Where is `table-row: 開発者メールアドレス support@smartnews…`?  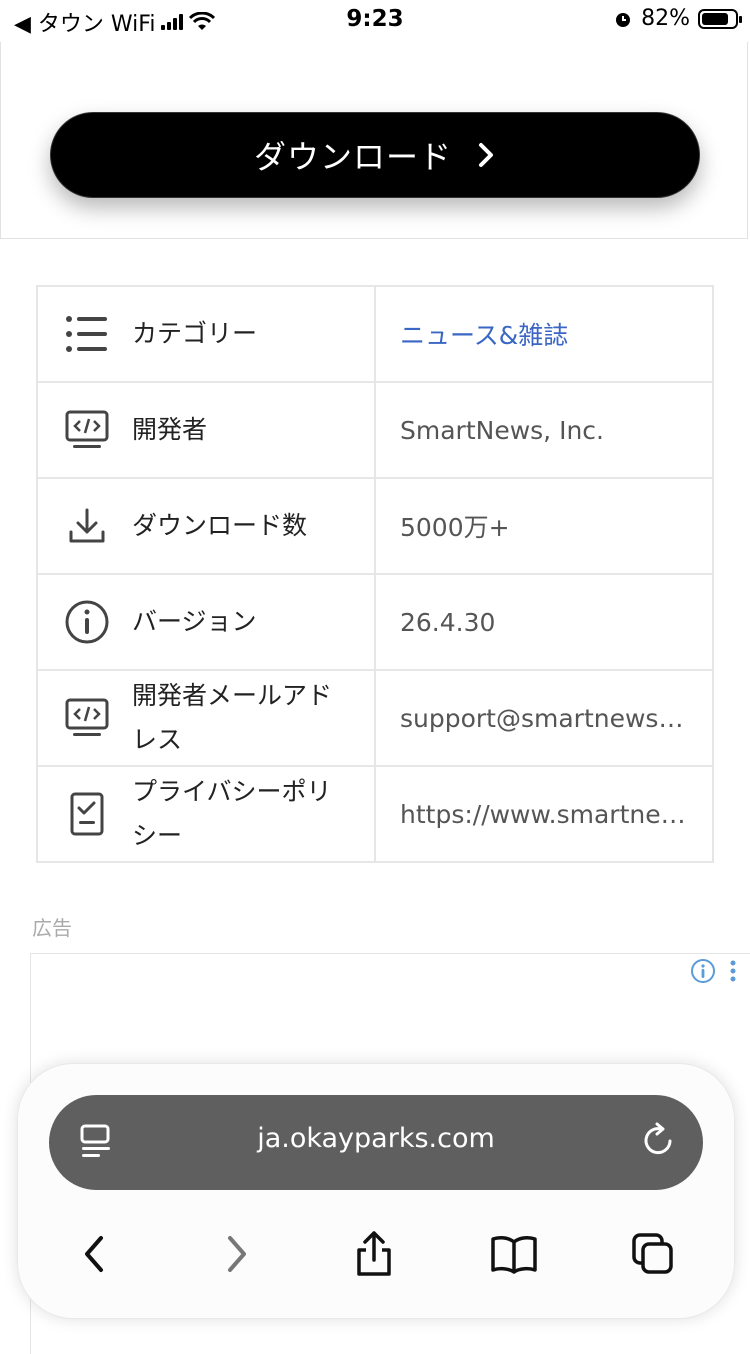 table-row: 開発者メールアドレス support@smartnews… is located at coordinates (375, 718).